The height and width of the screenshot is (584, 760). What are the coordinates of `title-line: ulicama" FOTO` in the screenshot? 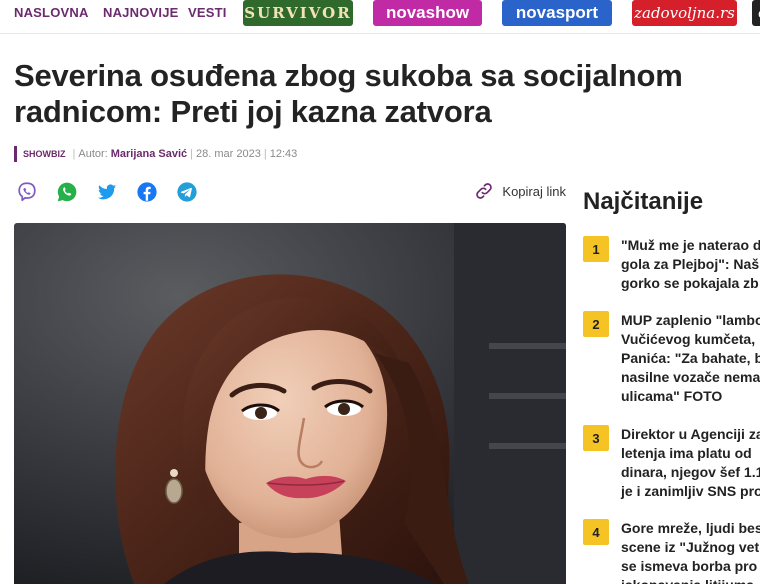 It's located at (672, 396).